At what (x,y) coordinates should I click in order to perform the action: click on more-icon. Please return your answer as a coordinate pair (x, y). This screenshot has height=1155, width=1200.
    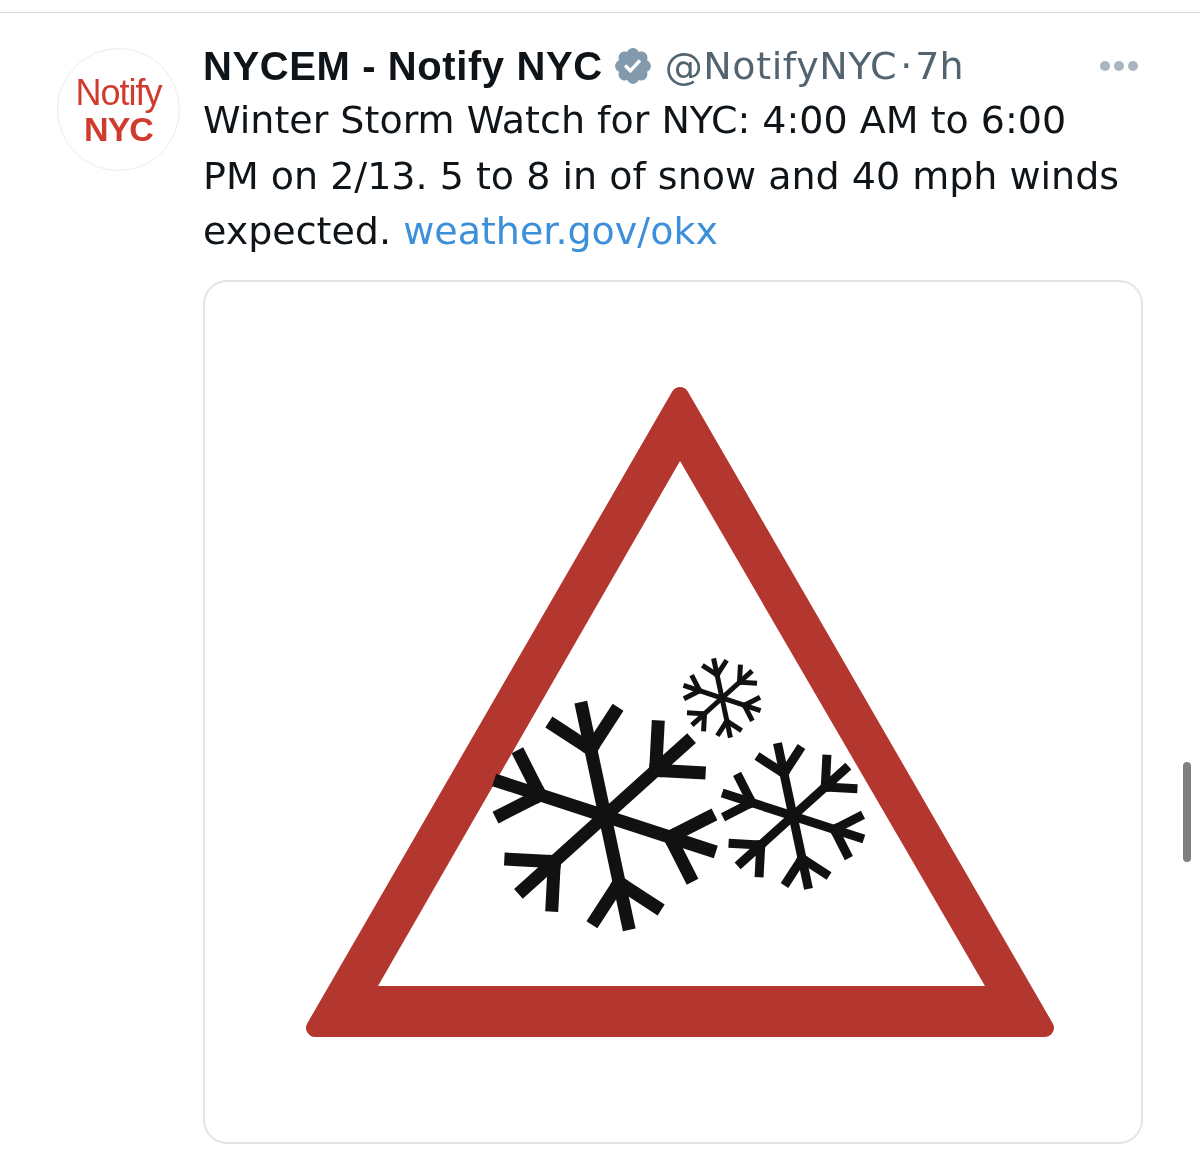
    Looking at the image, I should click on (1119, 66).